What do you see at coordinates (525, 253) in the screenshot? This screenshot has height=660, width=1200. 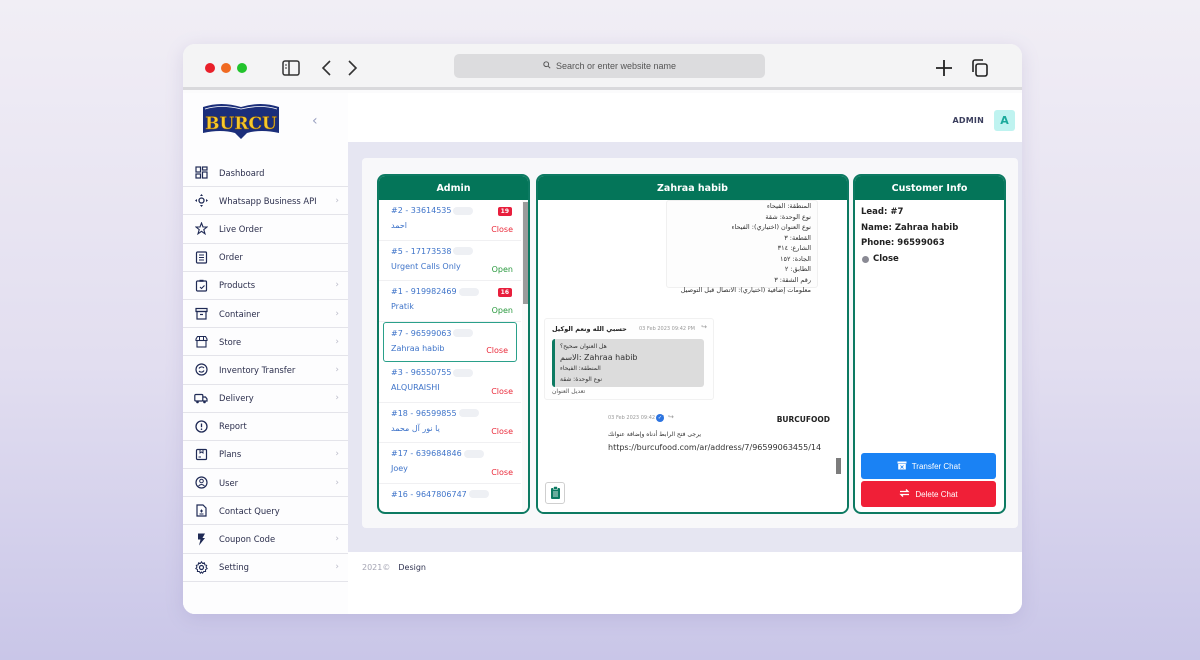 I see `conversation-scroll-thumb` at bounding box center [525, 253].